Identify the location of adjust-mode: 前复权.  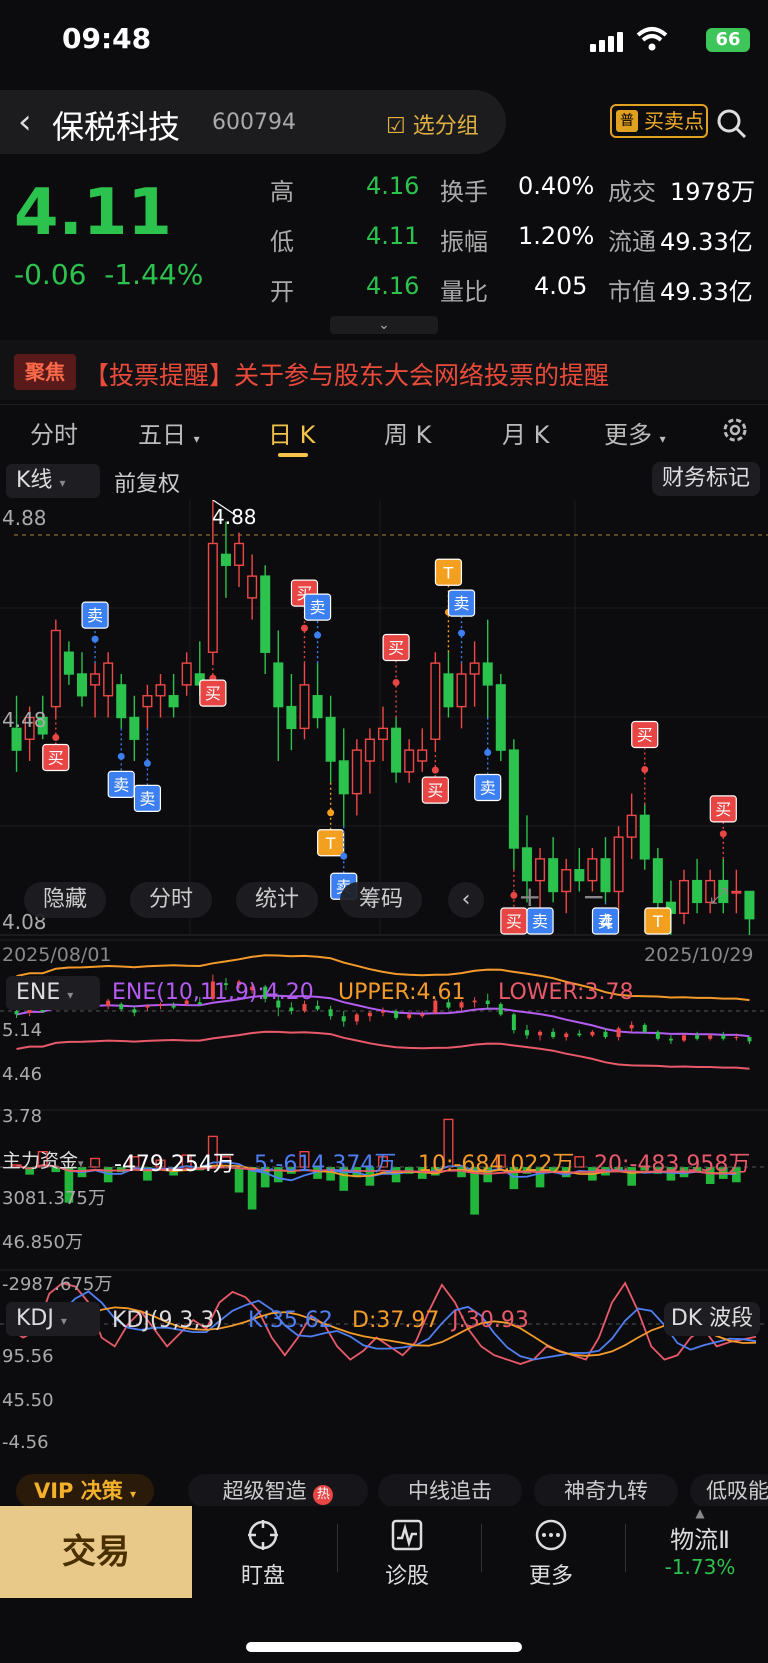
(147, 482).